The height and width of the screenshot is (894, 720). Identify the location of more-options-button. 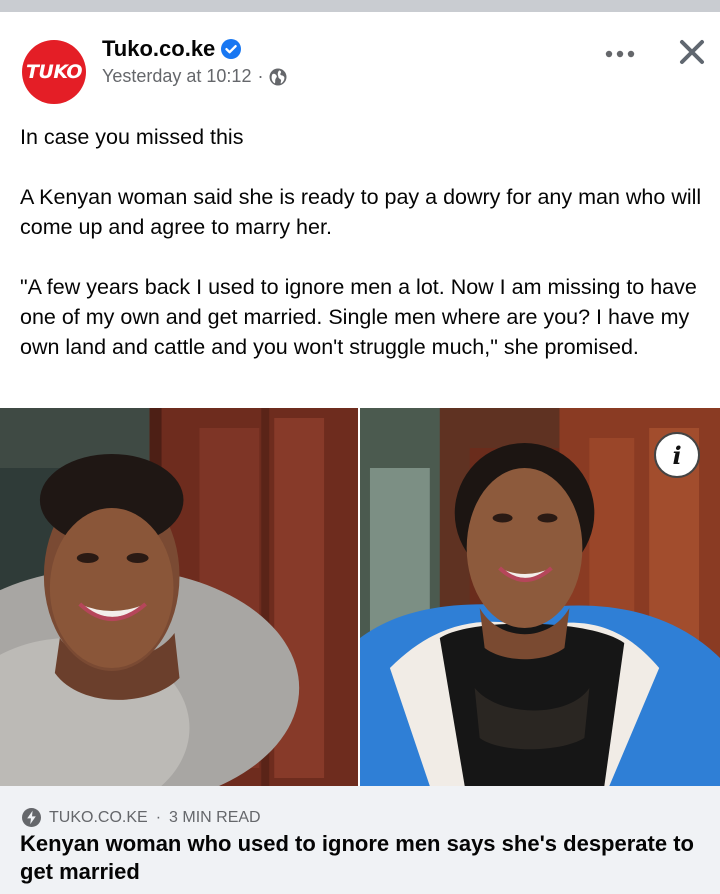
(620, 54).